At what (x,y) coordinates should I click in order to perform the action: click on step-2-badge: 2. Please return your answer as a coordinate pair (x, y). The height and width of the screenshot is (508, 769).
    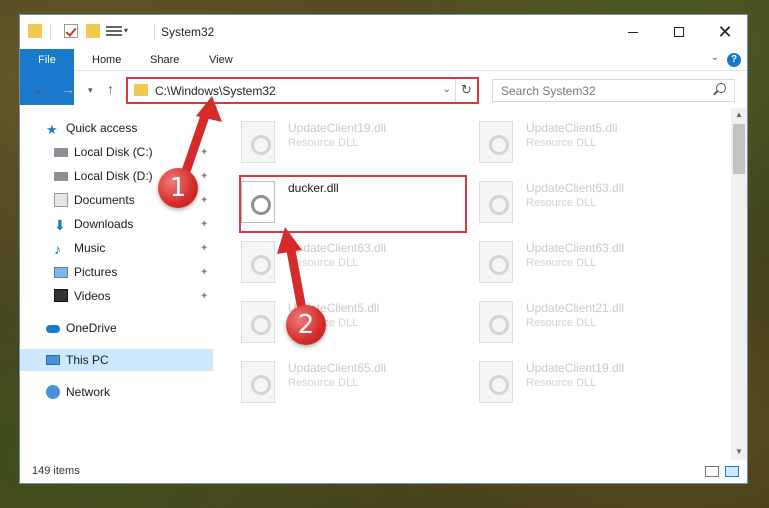
    Looking at the image, I should click on (306, 325).